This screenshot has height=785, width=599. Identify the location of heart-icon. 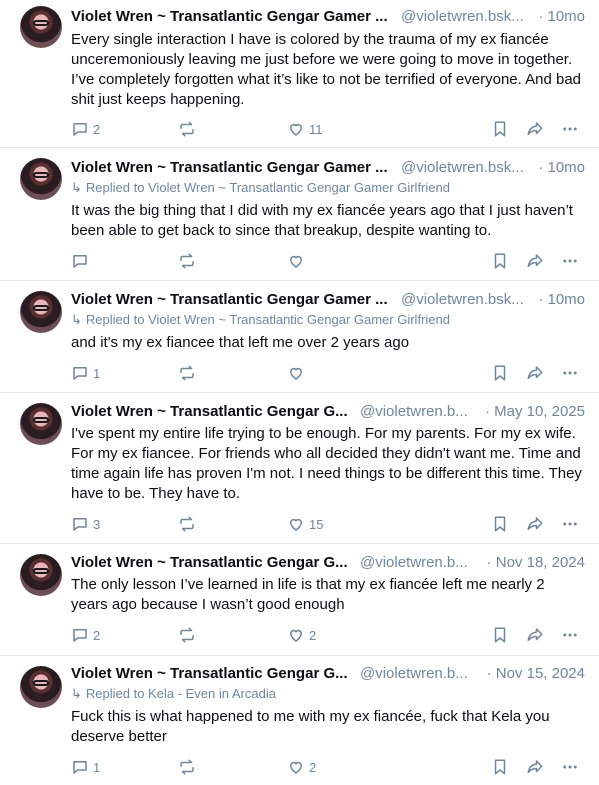
(296, 261).